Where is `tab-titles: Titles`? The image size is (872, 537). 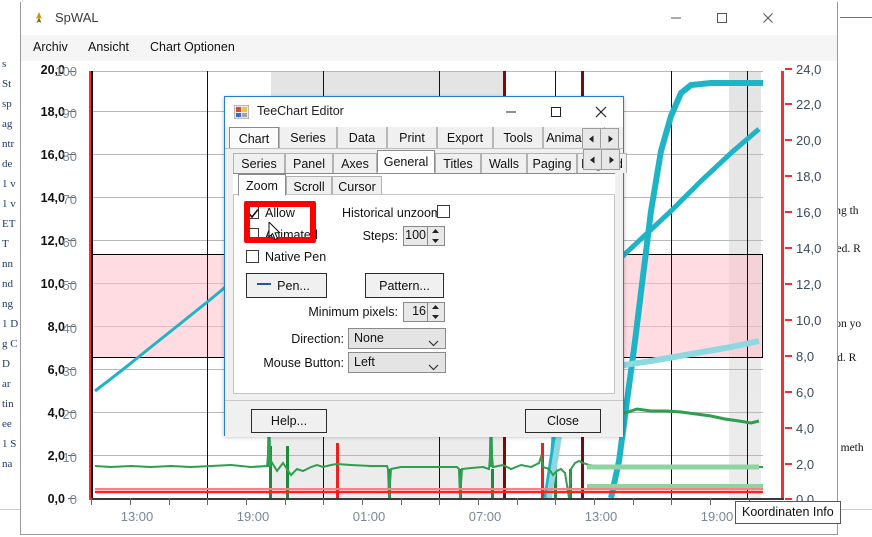
tab-titles: Titles is located at coordinates (458, 163).